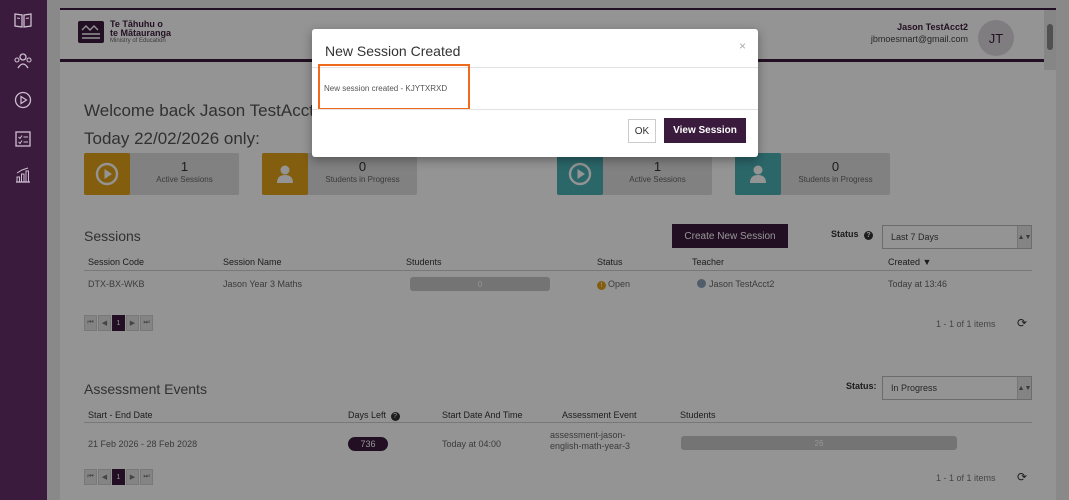 The width and height of the screenshot is (1069, 500). What do you see at coordinates (705, 130) in the screenshot?
I see `view-session-button: View Session` at bounding box center [705, 130].